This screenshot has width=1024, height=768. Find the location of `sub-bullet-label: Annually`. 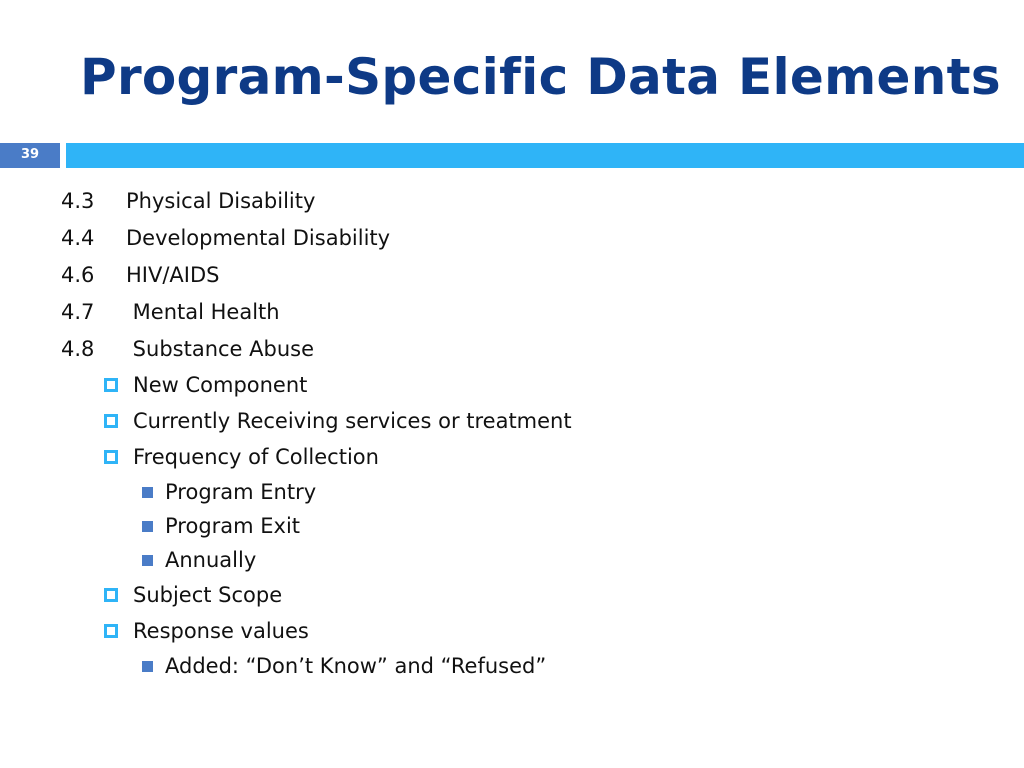

sub-bullet-label: Annually is located at coordinates (211, 560).